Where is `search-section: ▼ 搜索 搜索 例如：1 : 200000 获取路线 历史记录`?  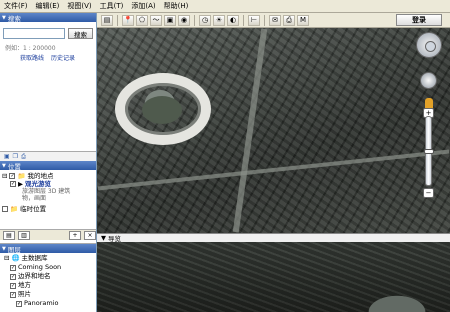
search-section: ▼ 搜索 搜索 例如：1 : 200000 获取路线 历史记录 is located at coordinates (48, 82).